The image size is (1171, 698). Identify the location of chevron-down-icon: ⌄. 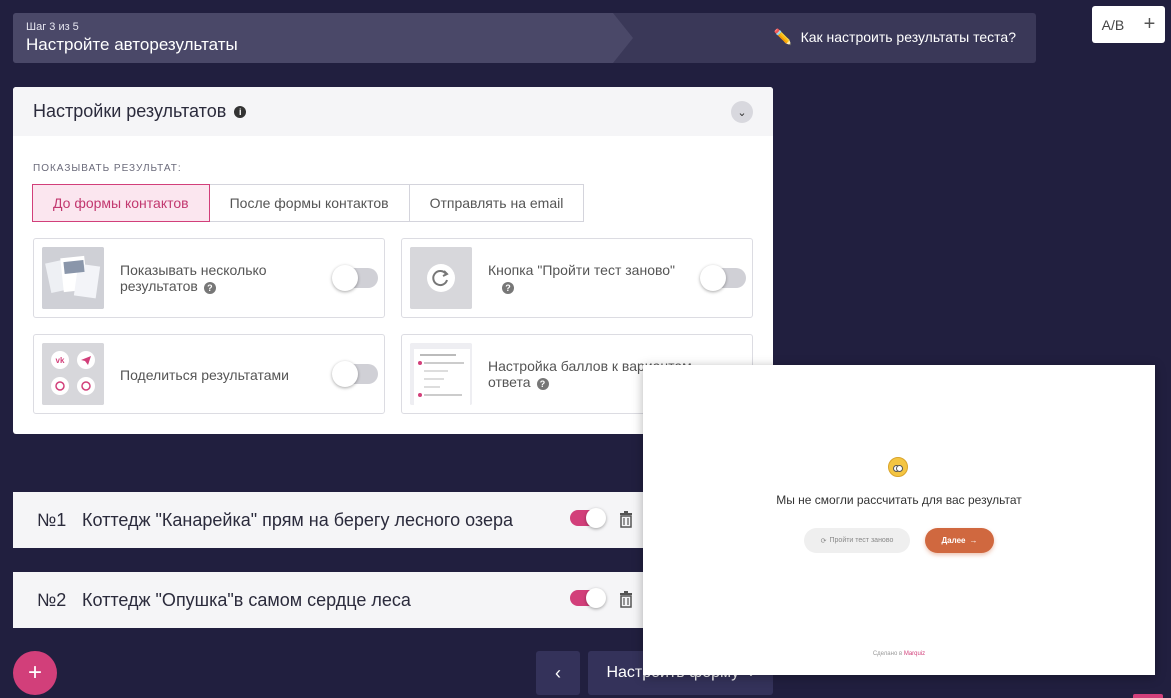
(742, 112).